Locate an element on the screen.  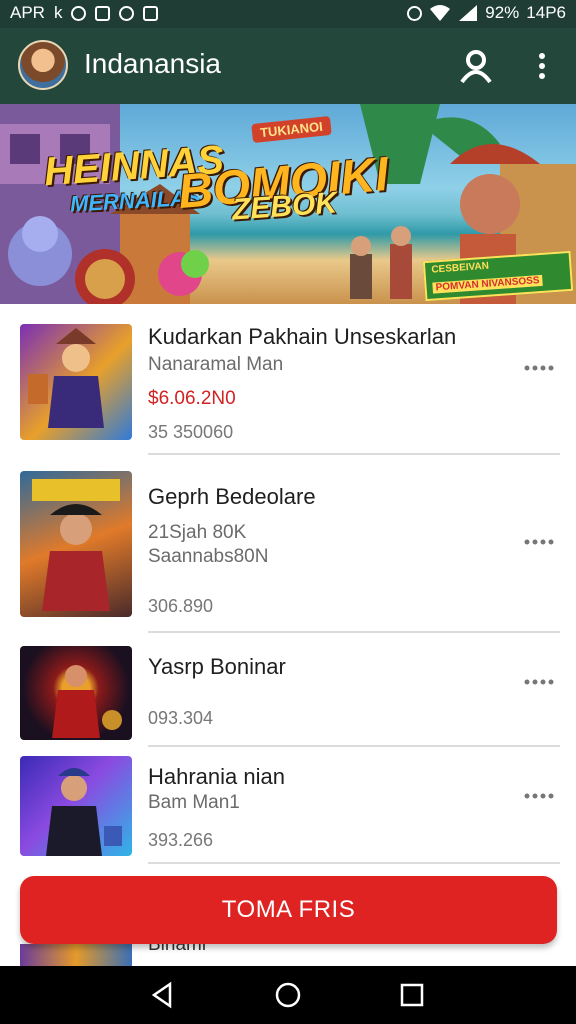
game-meta: 093.304 is located at coordinates (181, 718).